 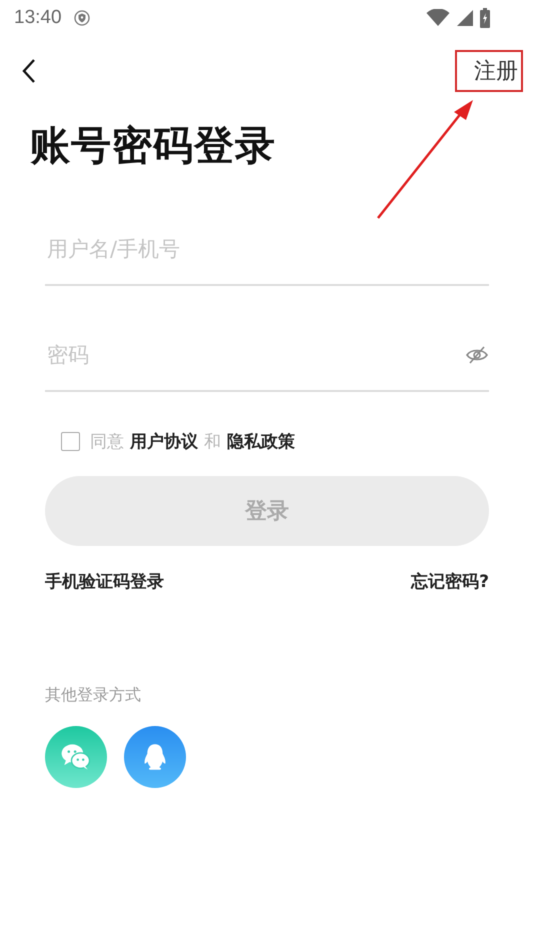 What do you see at coordinates (267, 249) in the screenshot?
I see `username-field: 用户名/手机号` at bounding box center [267, 249].